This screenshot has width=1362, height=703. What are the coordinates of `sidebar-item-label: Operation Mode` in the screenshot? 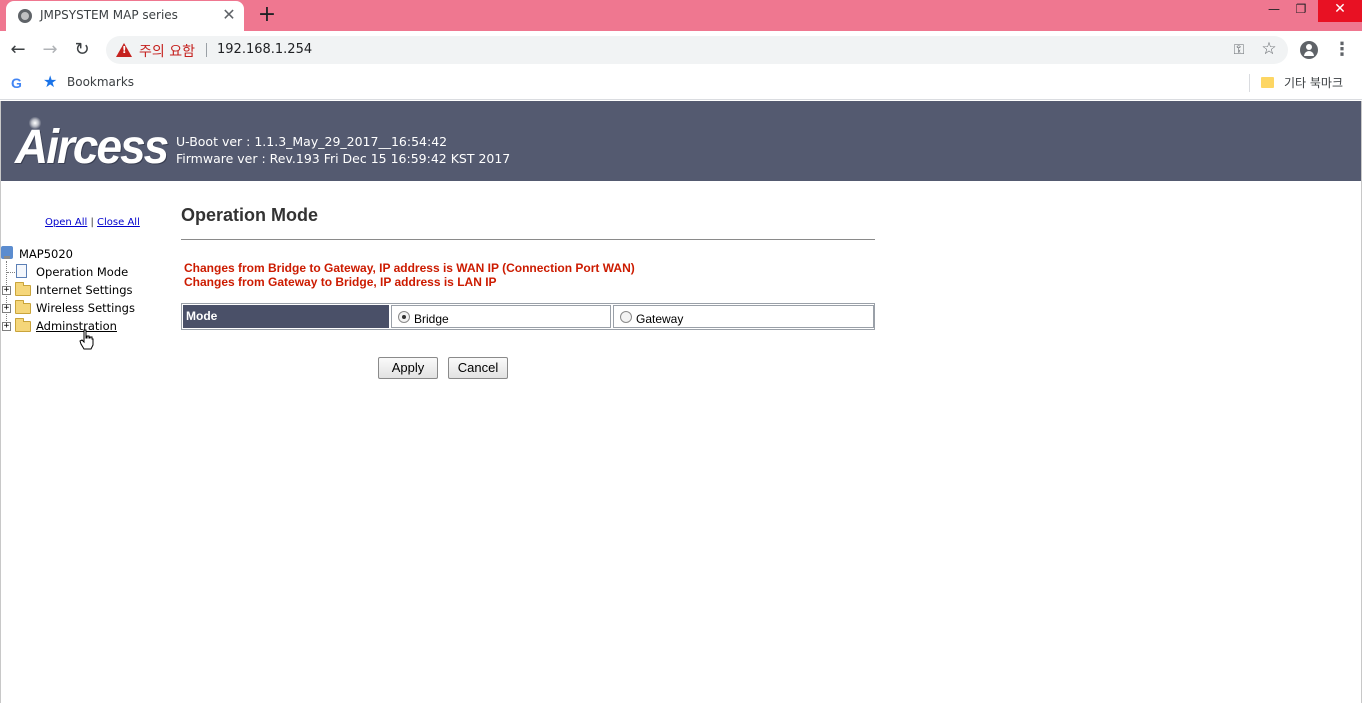 It's located at (82, 272).